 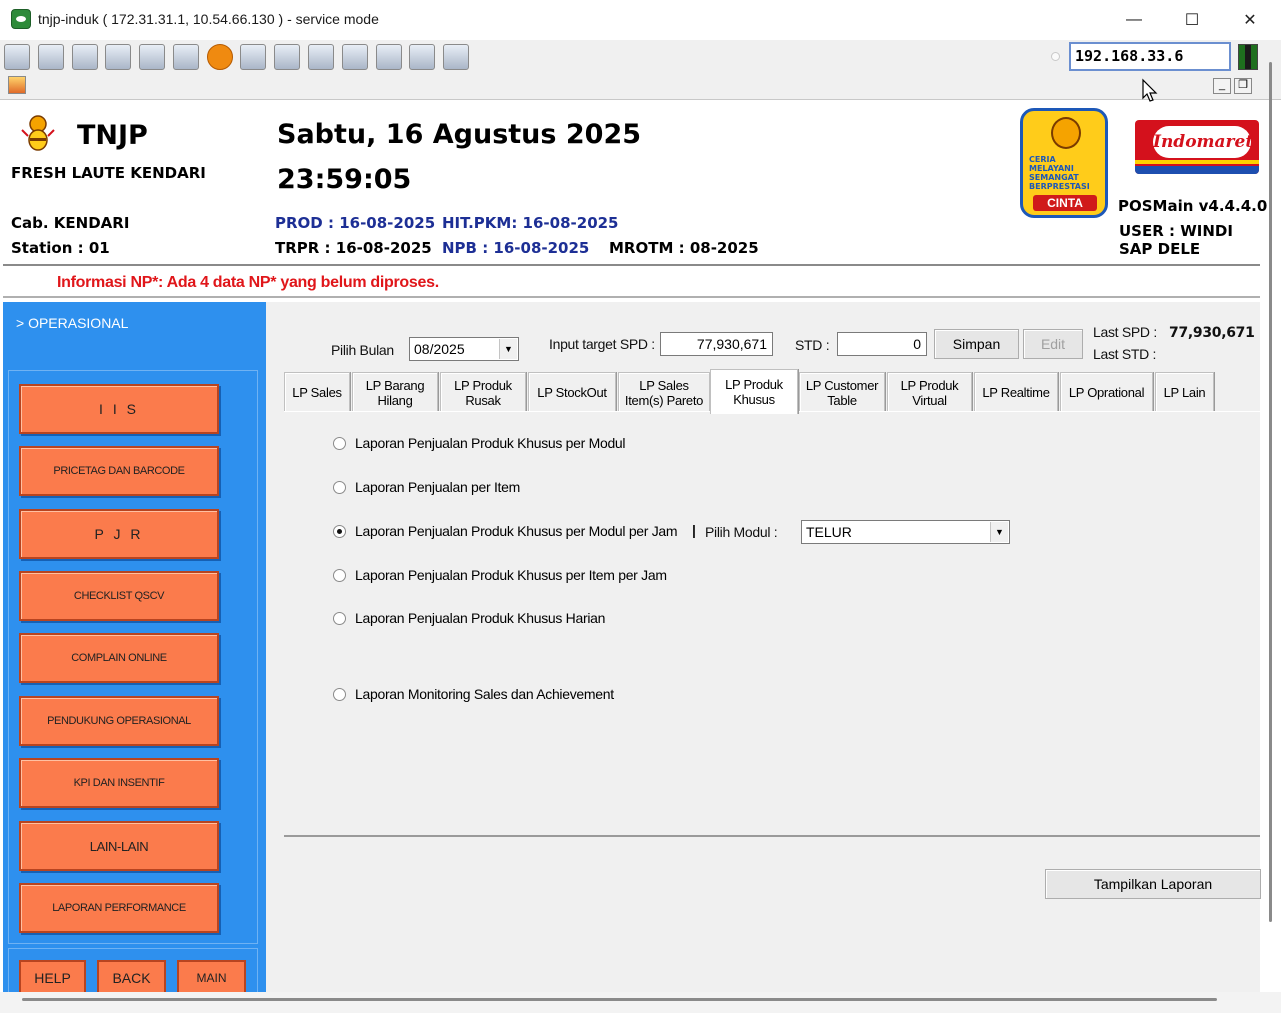 I want to click on show-report-button: Tampilkan Laporan, so click(x=1153, y=884).